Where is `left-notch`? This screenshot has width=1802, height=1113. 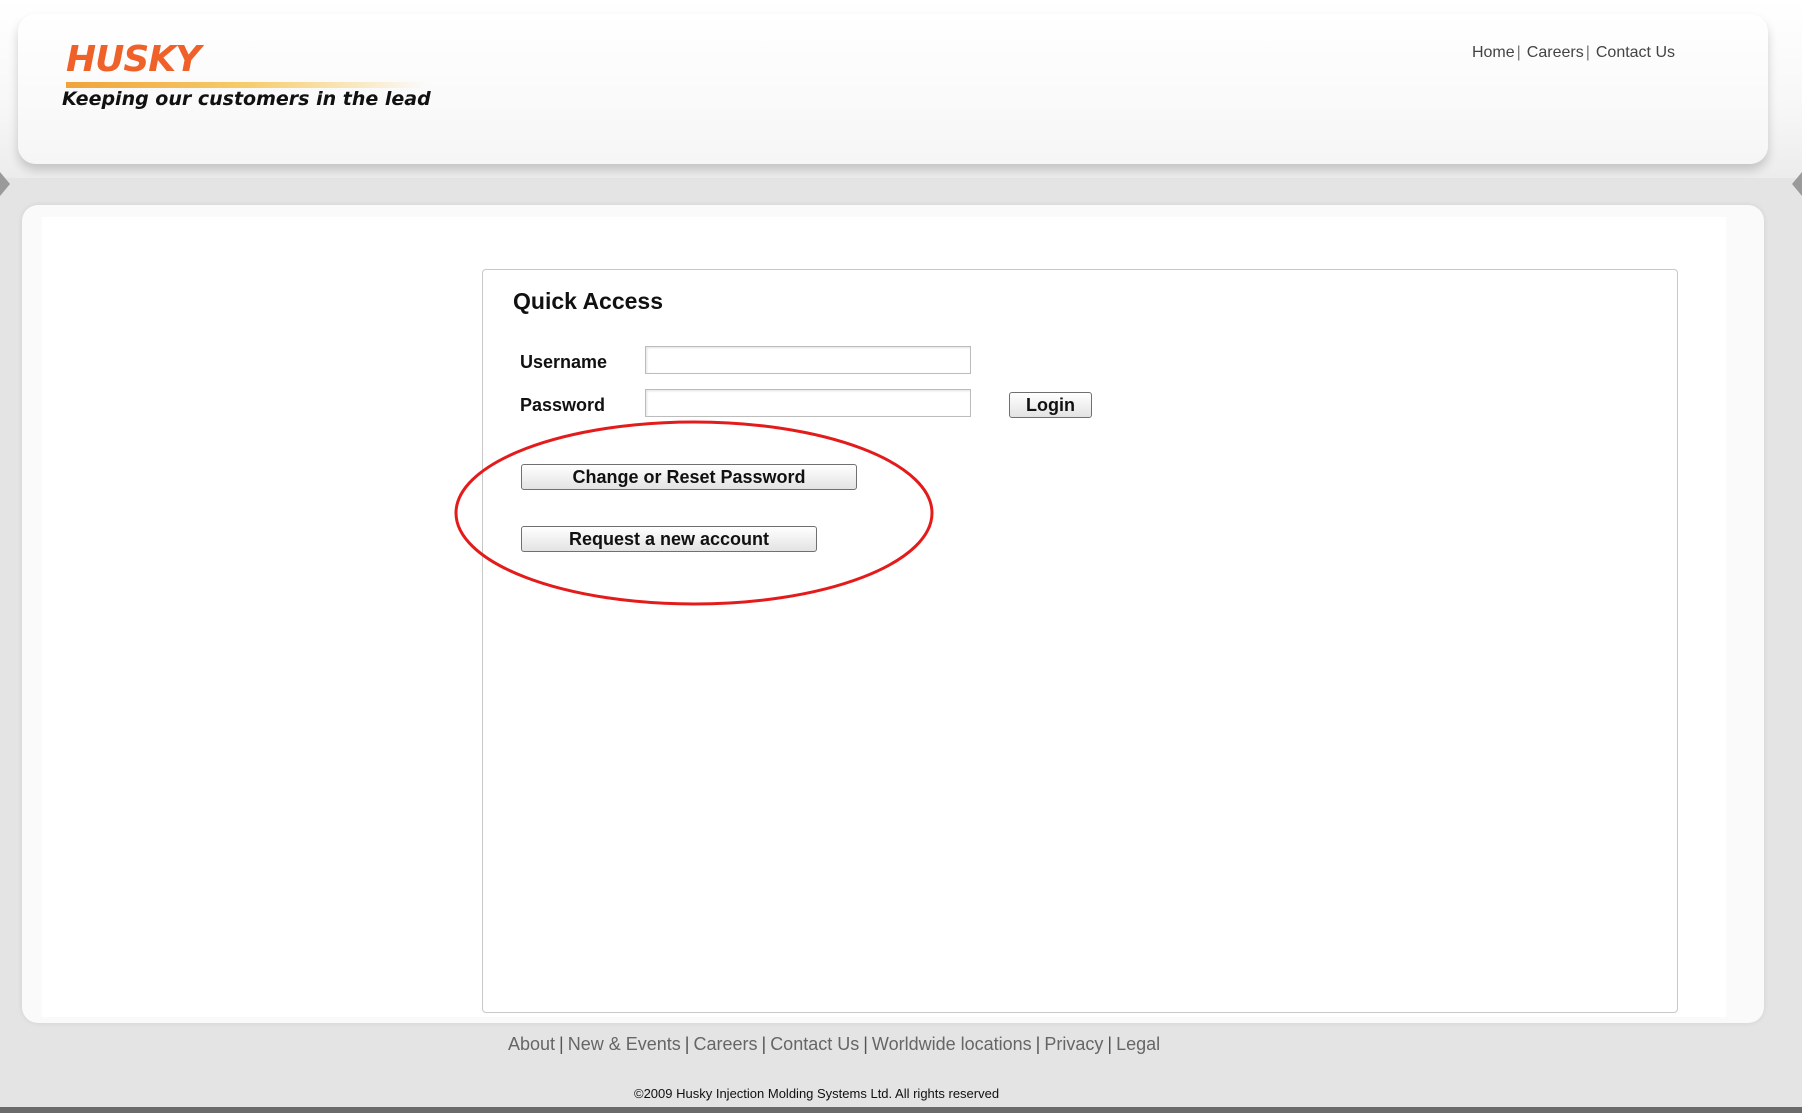
left-notch is located at coordinates (5, 184).